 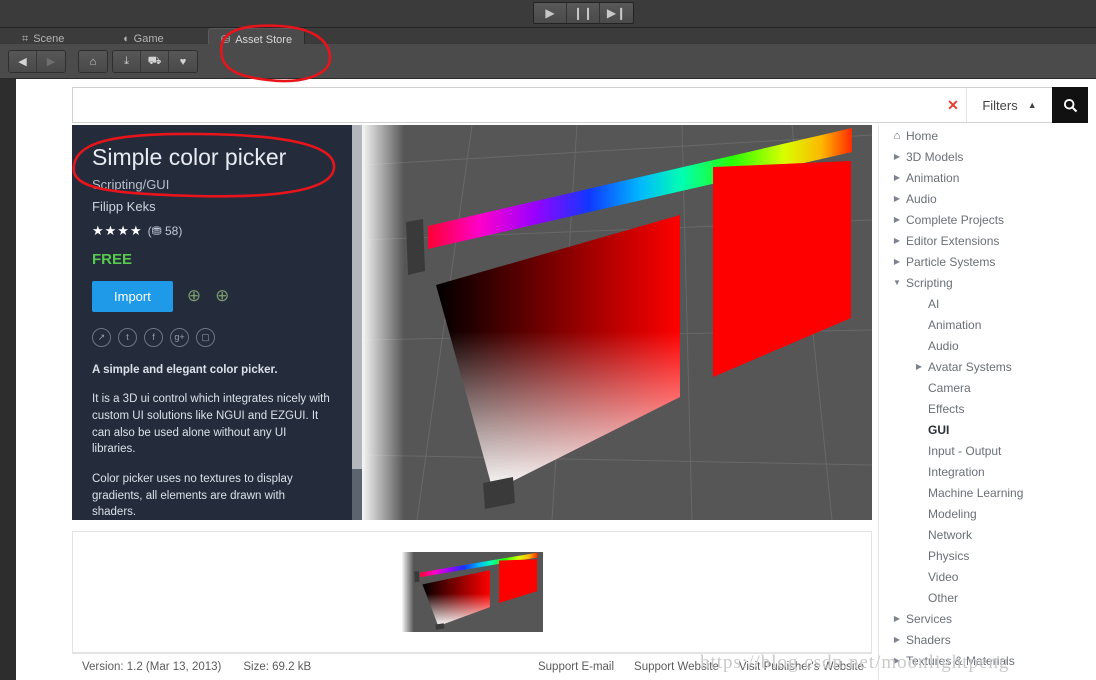 What do you see at coordinates (988, 324) in the screenshot?
I see `category-item-animation: Animation` at bounding box center [988, 324].